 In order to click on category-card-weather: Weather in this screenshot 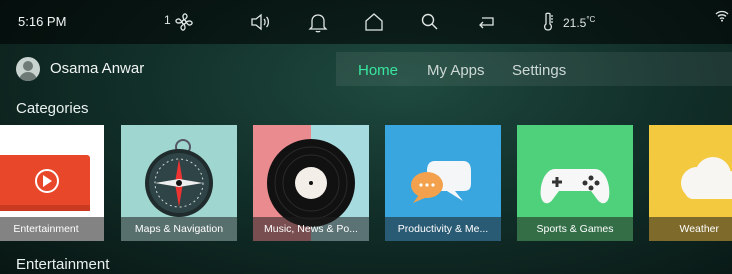, I will do `click(690, 183)`.